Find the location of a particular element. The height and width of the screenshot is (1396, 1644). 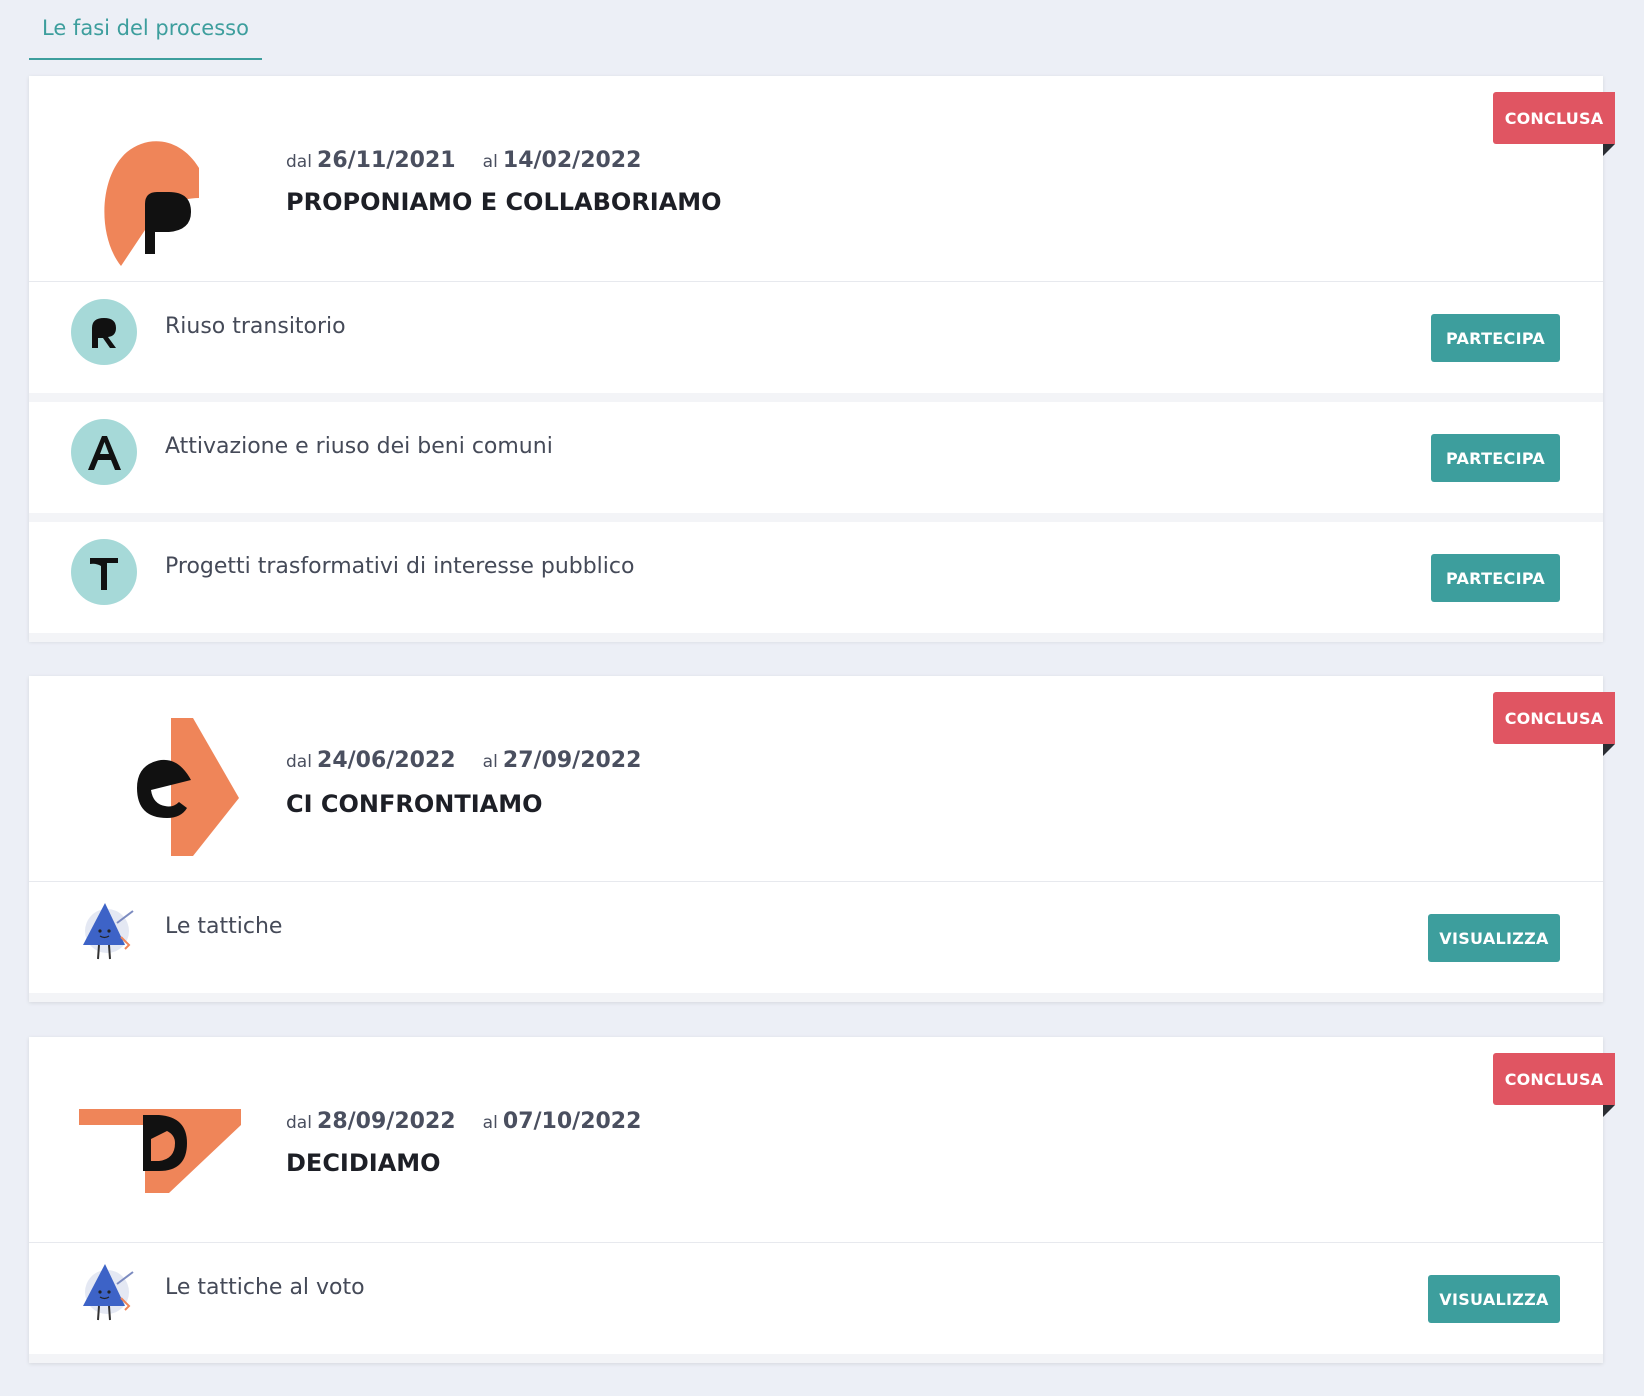

date-to: 27/09/2022 is located at coordinates (572, 760).